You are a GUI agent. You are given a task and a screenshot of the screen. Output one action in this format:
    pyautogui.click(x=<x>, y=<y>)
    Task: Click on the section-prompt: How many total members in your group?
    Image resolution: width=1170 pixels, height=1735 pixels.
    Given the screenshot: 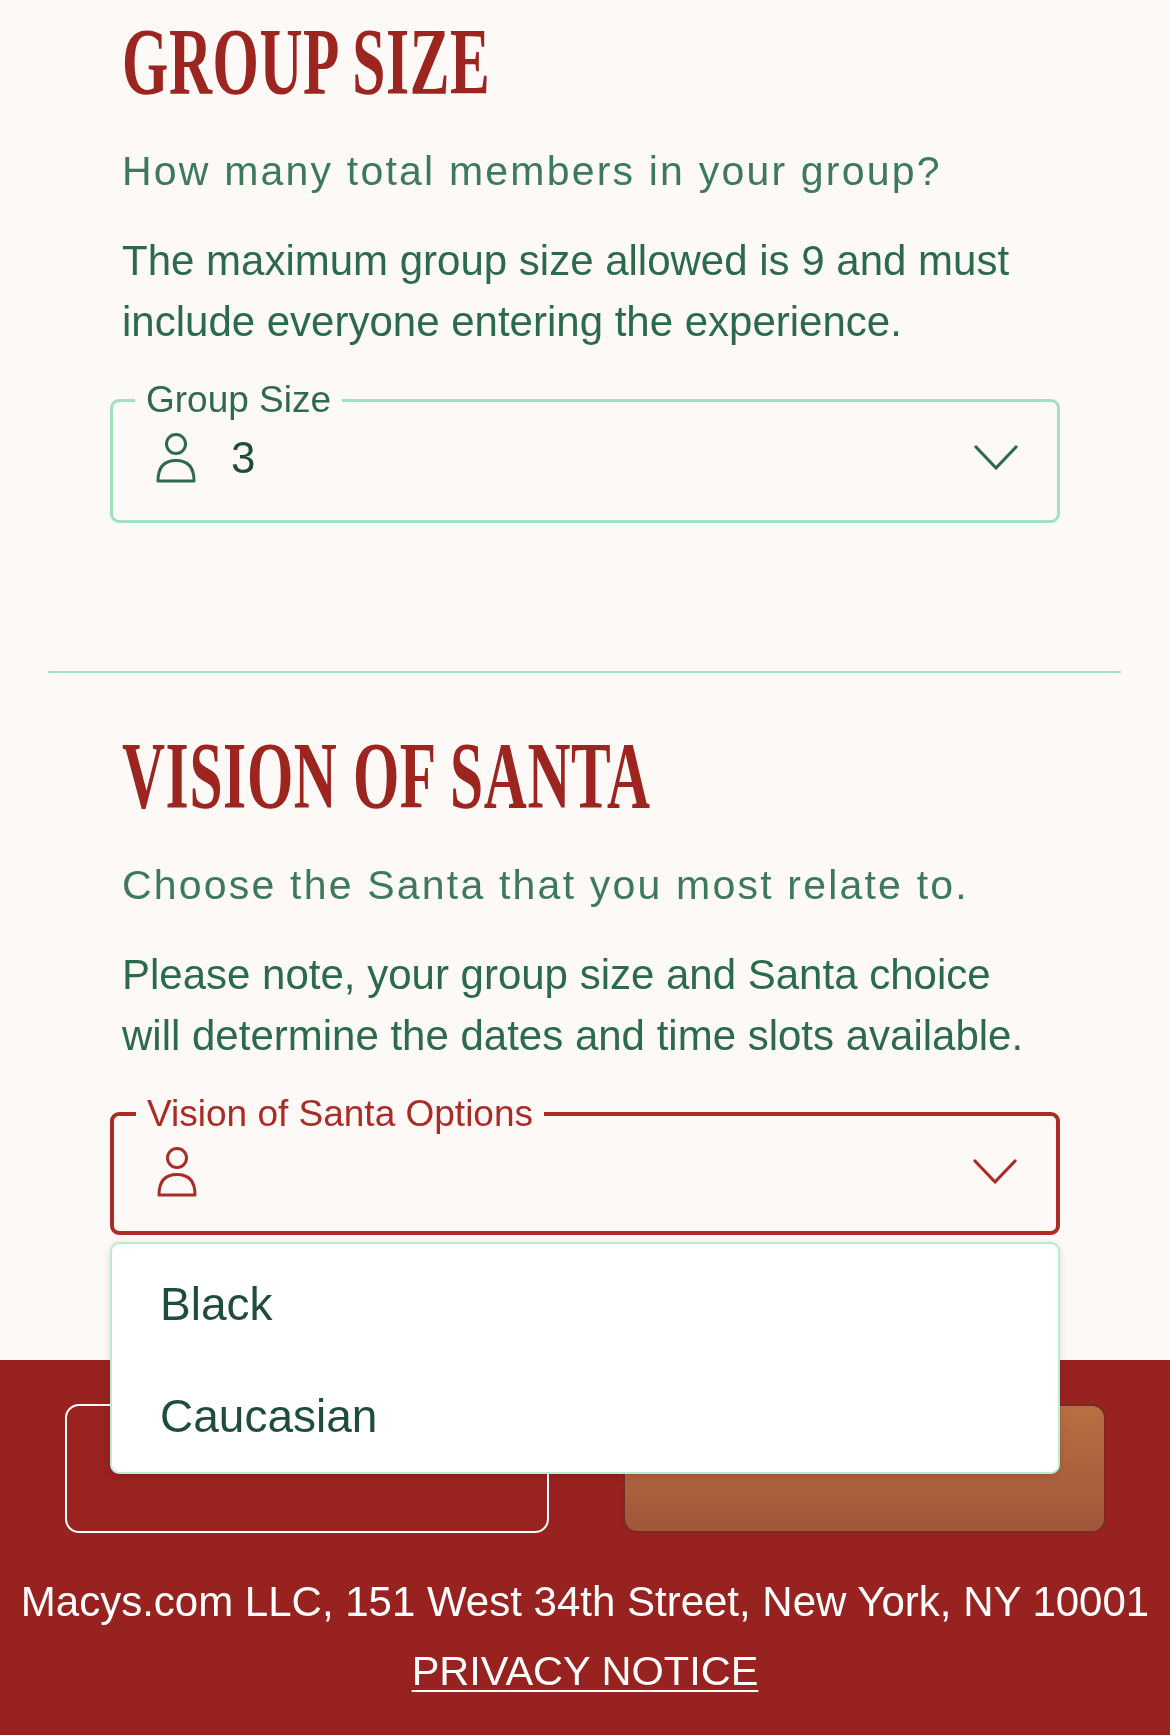 What is the action you would take?
    pyautogui.click(x=532, y=171)
    